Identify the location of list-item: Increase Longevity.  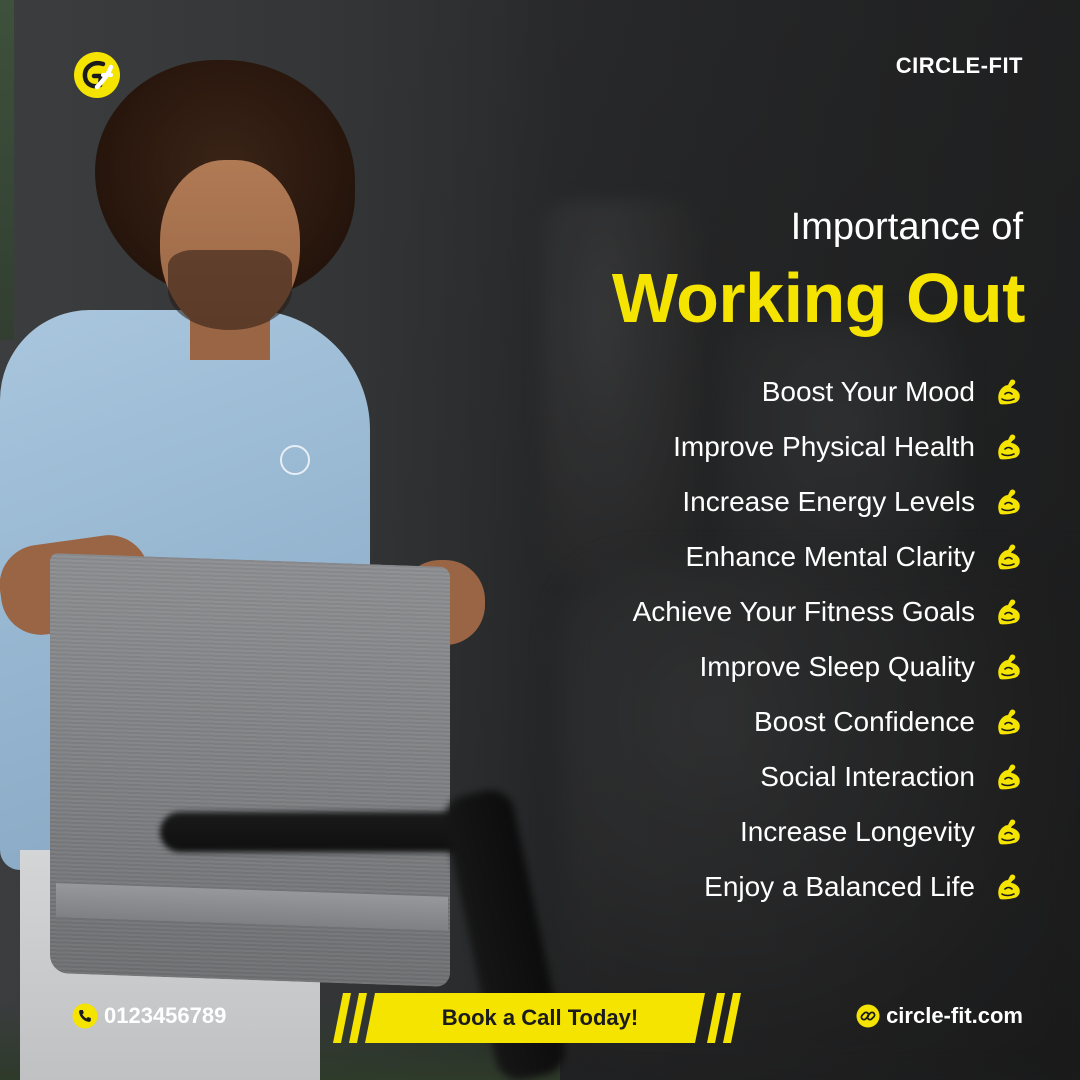
(828, 831).